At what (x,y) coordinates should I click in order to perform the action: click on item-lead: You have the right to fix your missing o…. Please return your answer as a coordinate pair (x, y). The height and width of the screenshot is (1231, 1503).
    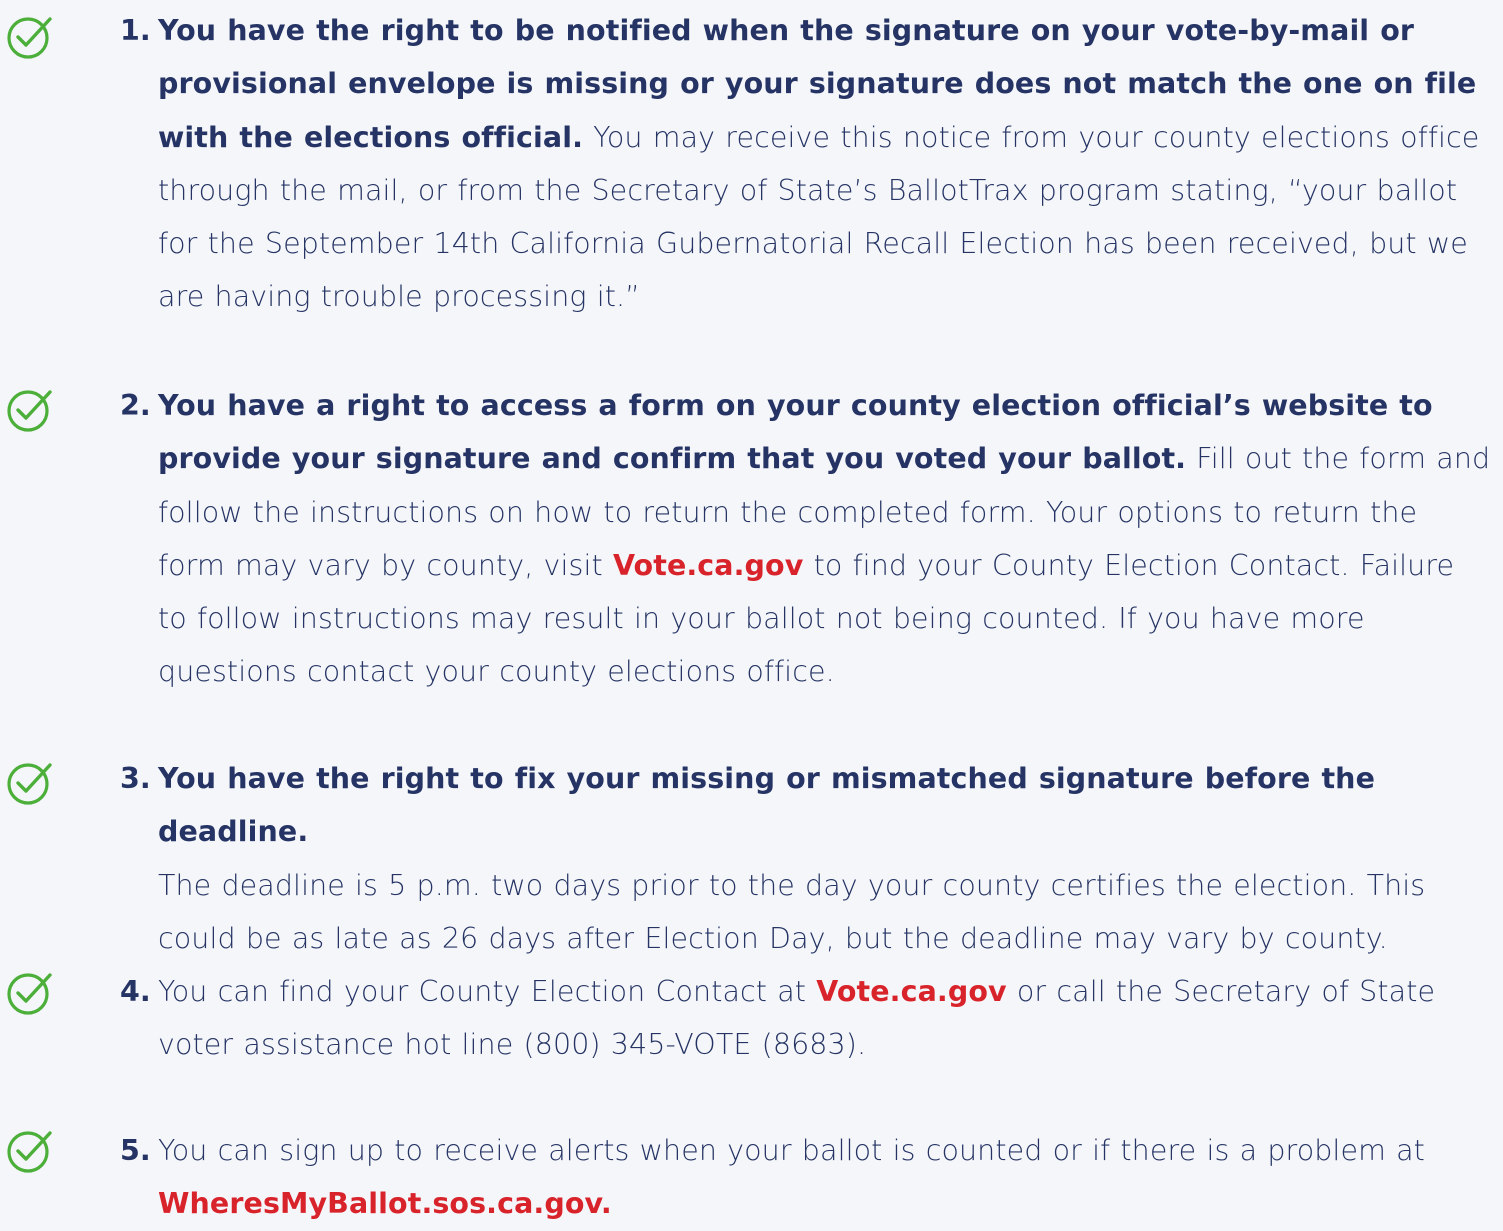
    Looking at the image, I should click on (766, 805).